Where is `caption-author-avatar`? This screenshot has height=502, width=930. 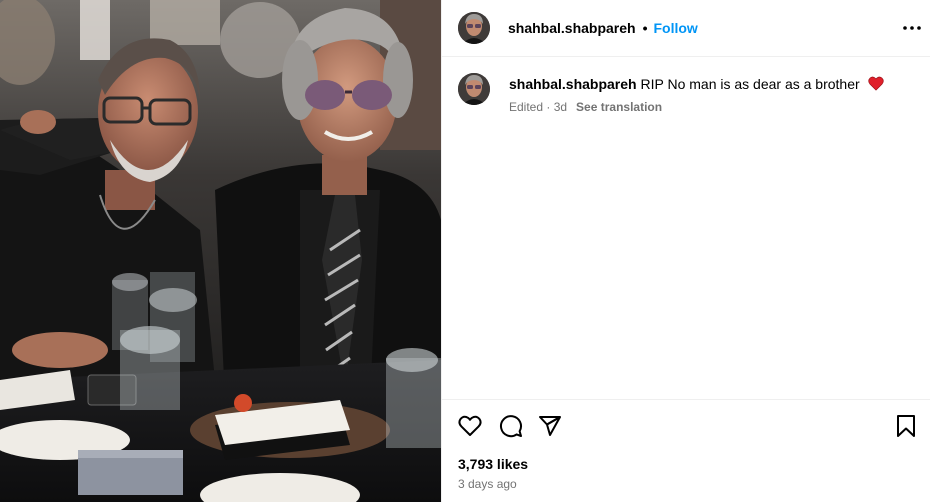 caption-author-avatar is located at coordinates (474, 89).